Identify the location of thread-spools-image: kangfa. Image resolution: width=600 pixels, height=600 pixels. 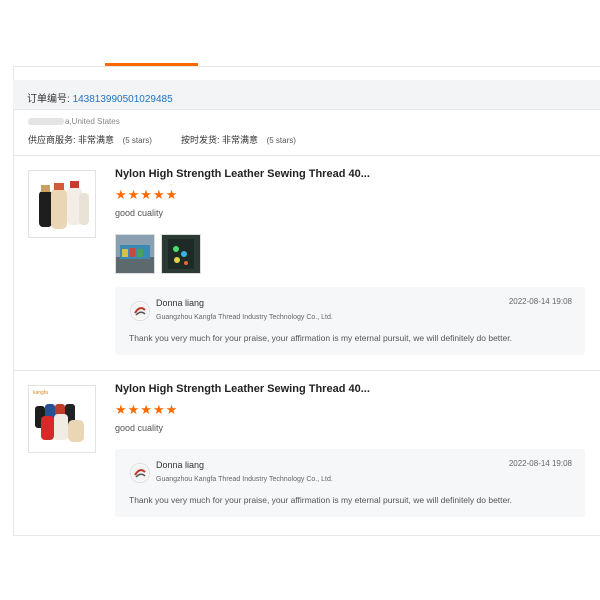
(62, 419).